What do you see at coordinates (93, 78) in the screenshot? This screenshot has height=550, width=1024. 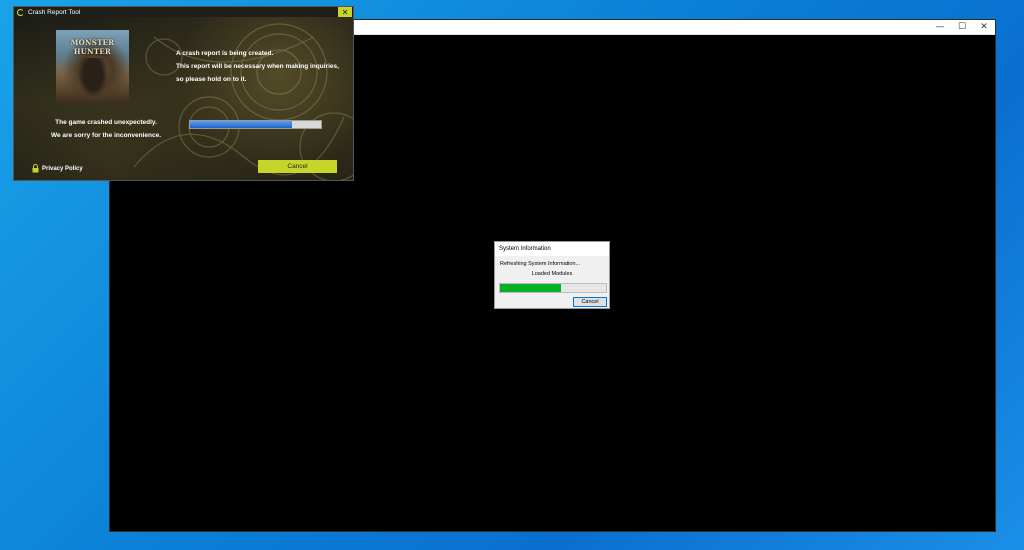 I see `cover-figure` at bounding box center [93, 78].